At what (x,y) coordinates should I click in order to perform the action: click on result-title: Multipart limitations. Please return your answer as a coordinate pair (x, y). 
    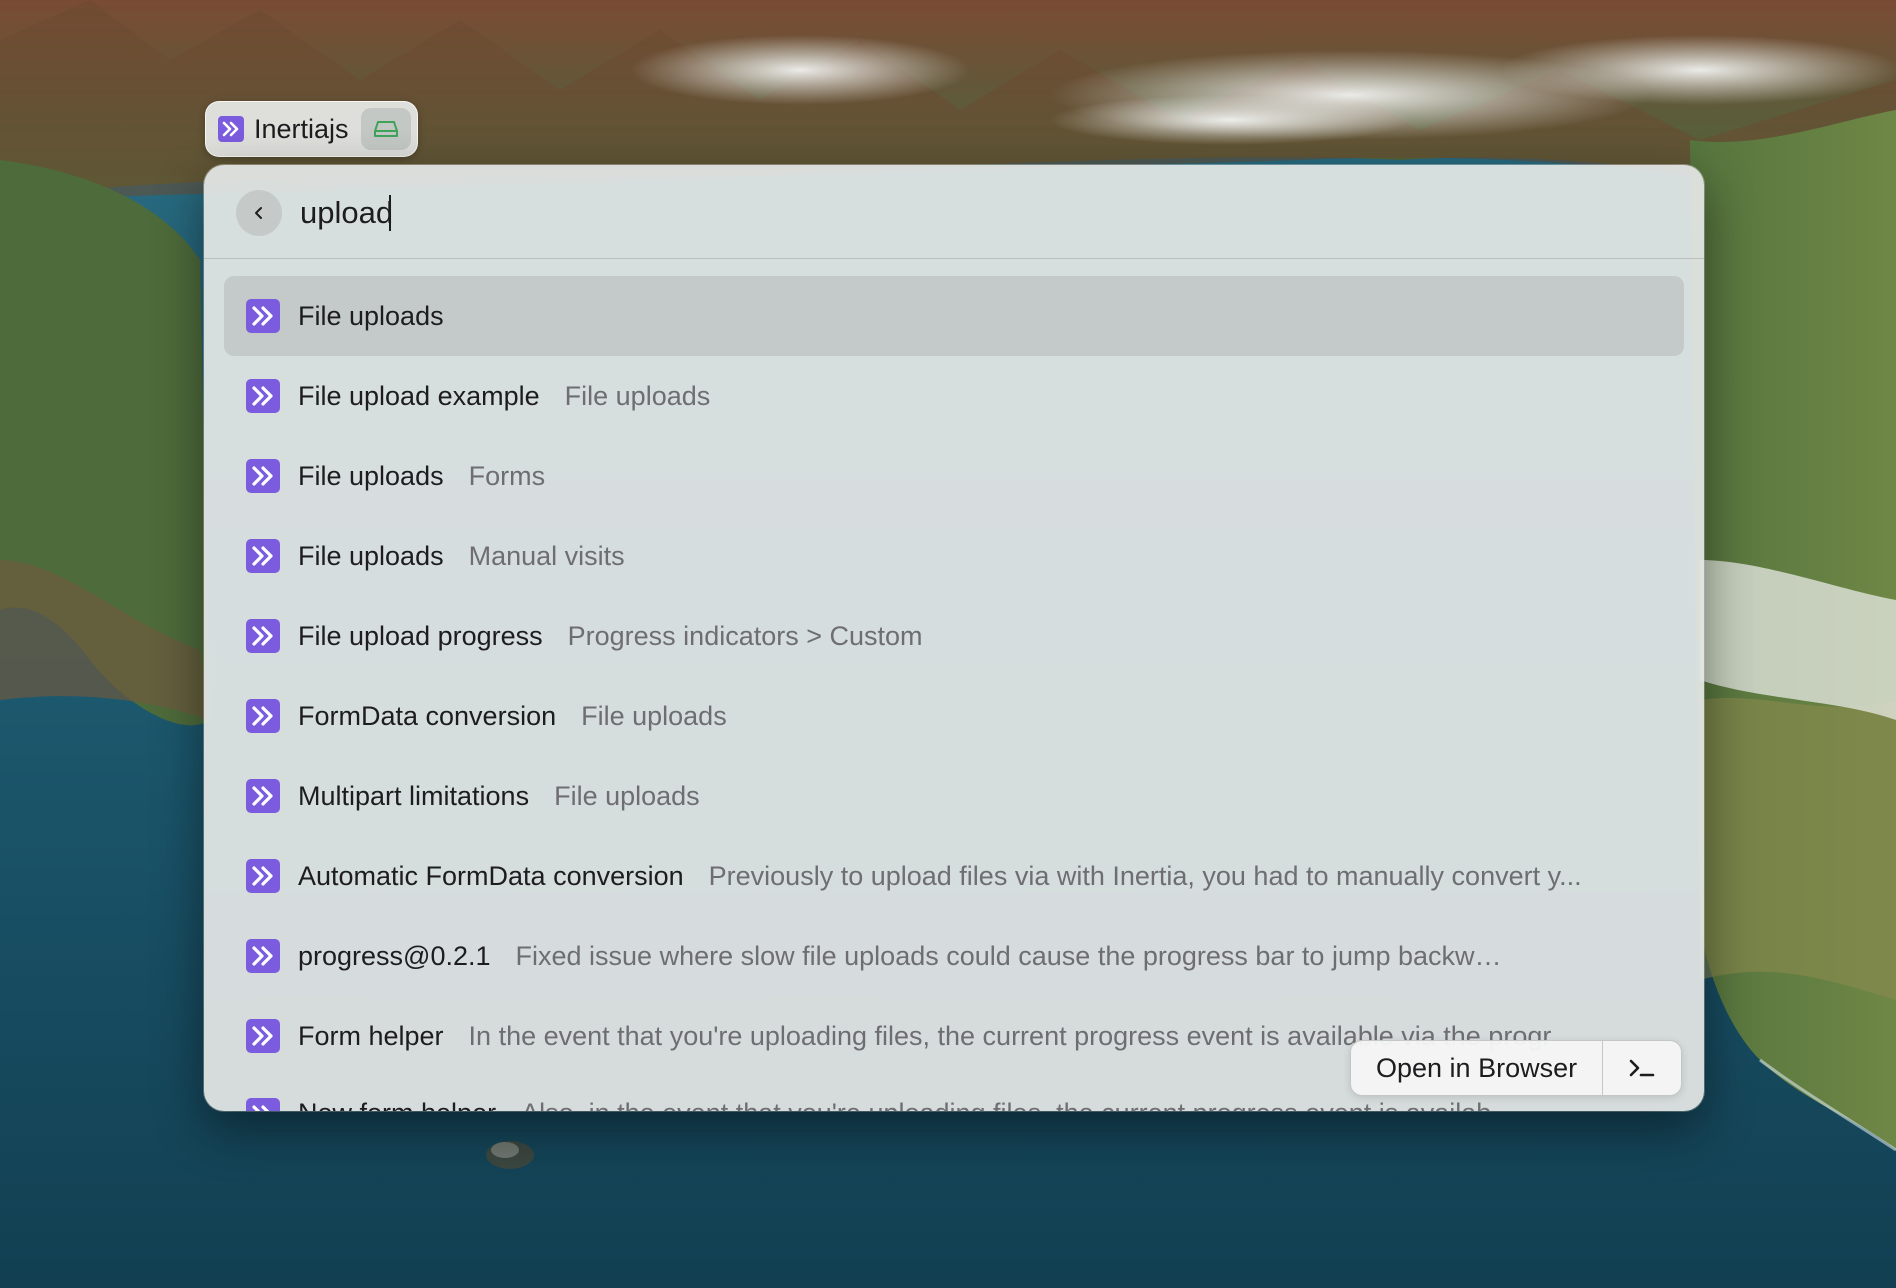
    Looking at the image, I should click on (414, 795).